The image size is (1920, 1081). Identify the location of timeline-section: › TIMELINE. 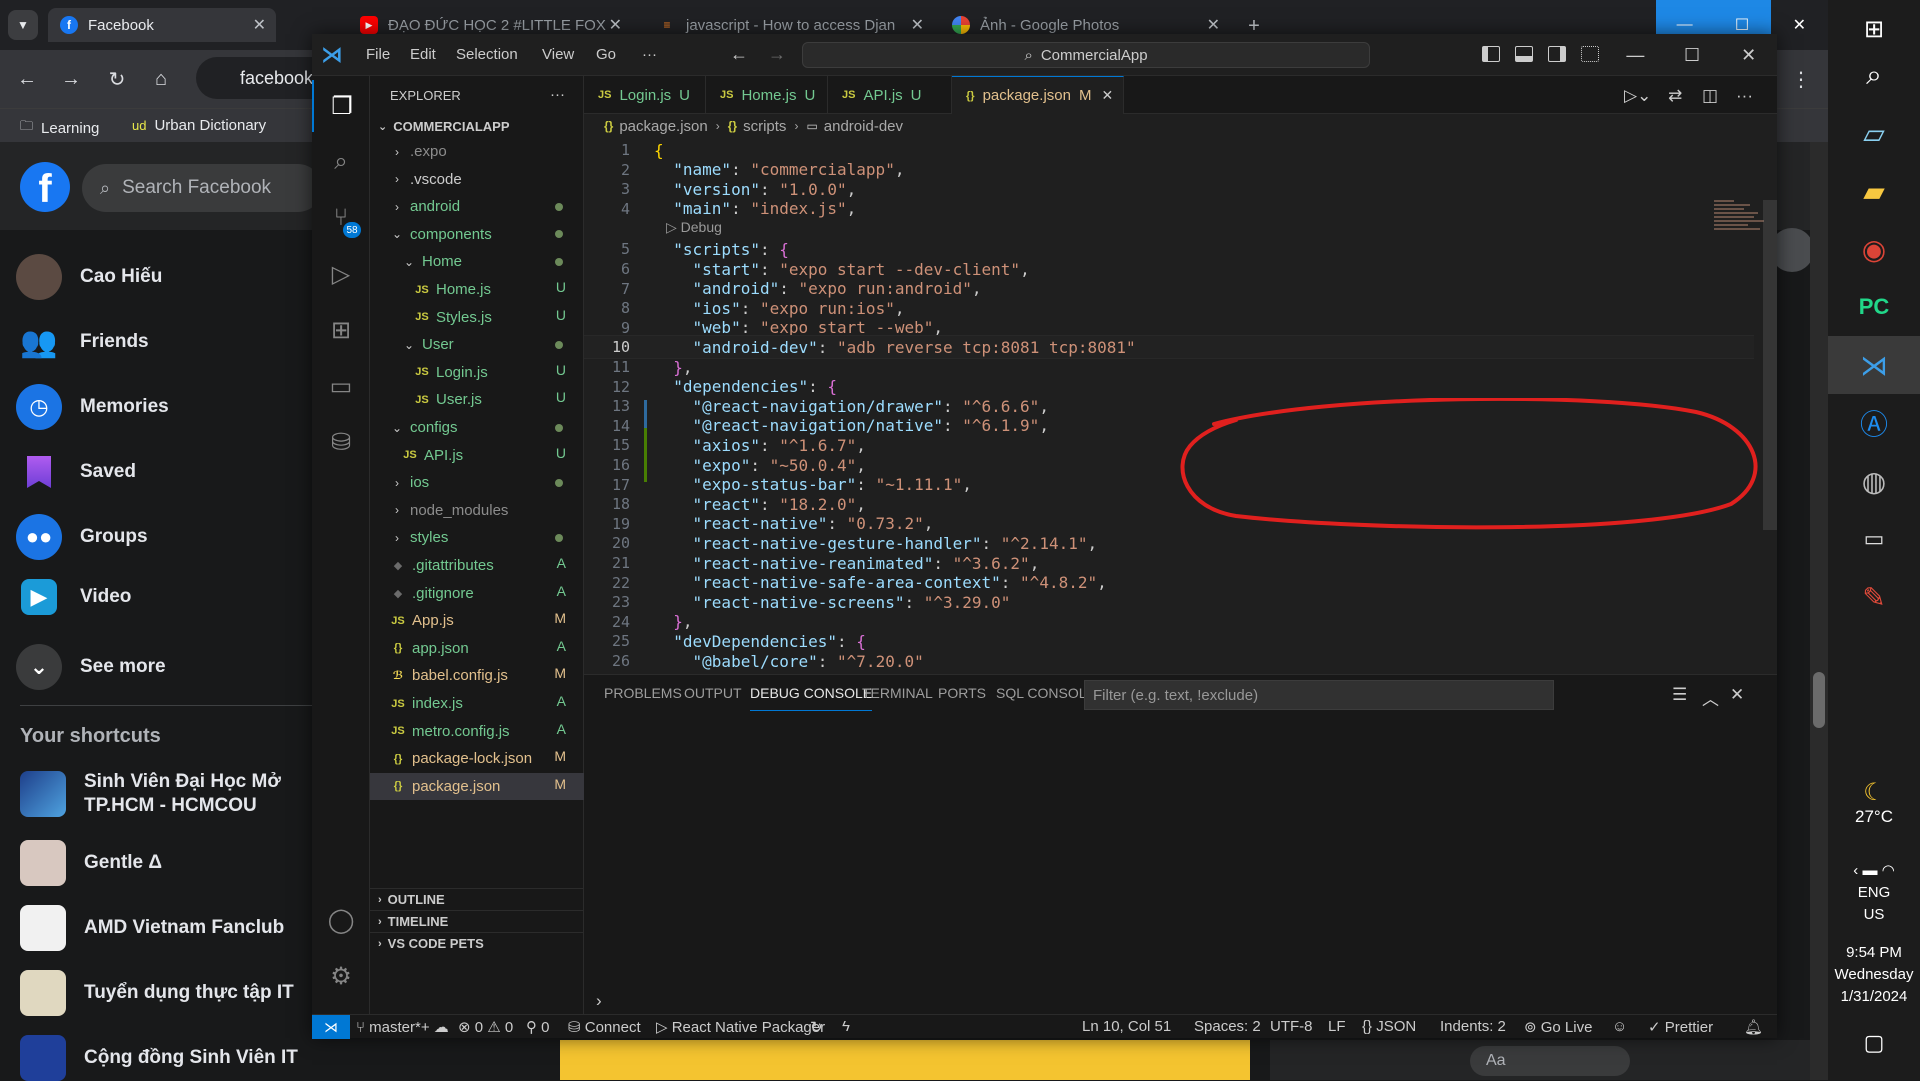
(477, 921).